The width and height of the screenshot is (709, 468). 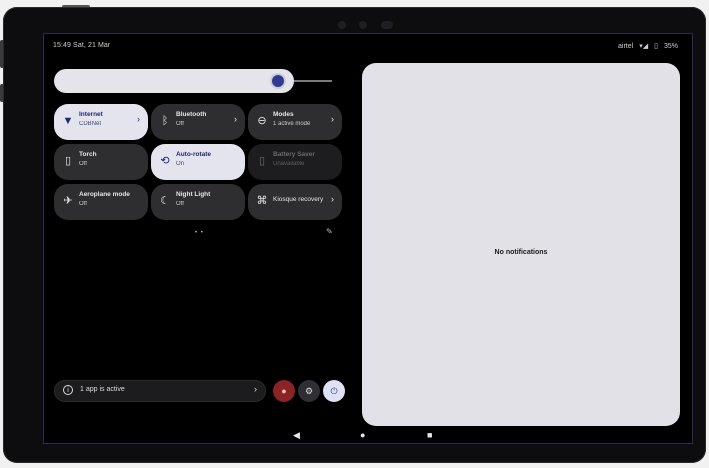 What do you see at coordinates (262, 121) in the screenshot?
I see `modes-icon: ⊖` at bounding box center [262, 121].